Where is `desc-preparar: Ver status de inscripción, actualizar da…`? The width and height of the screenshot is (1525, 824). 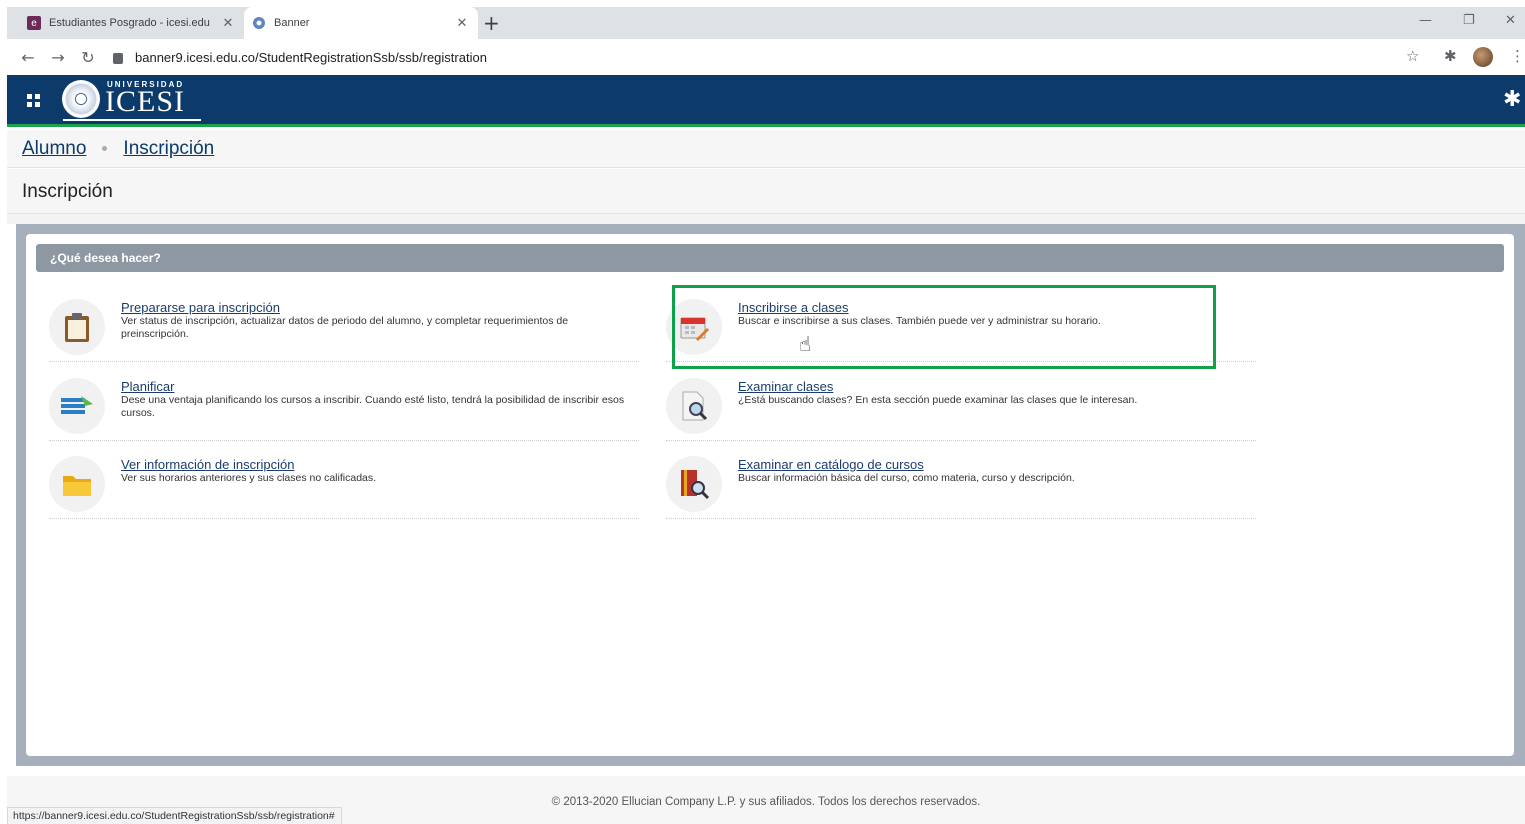
desc-preparar: Ver status de inscripción, actualizar da… is located at coordinates (345, 327).